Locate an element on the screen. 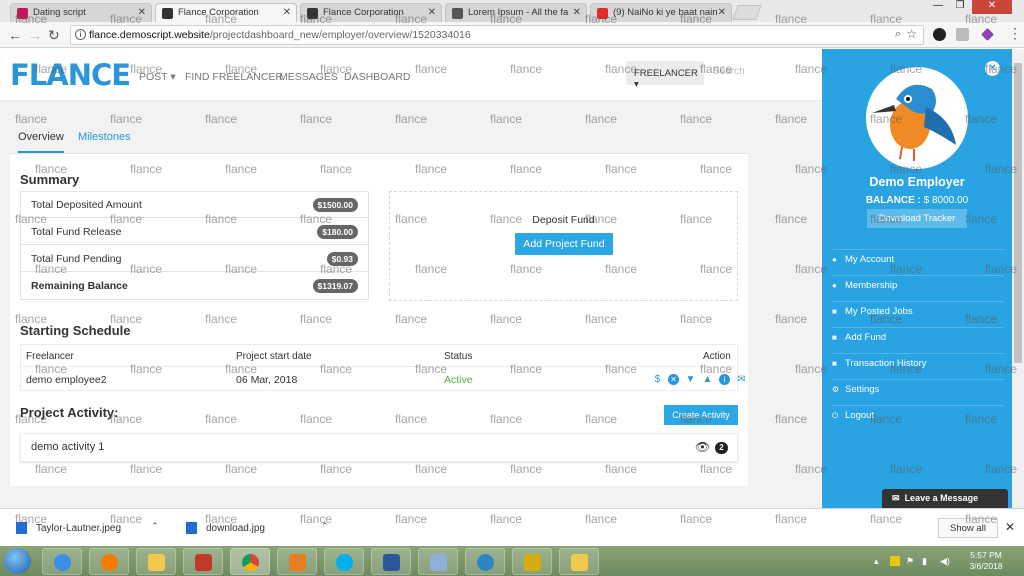 The height and width of the screenshot is (576, 1024). scrollbar-thumb is located at coordinates (1018, 213).